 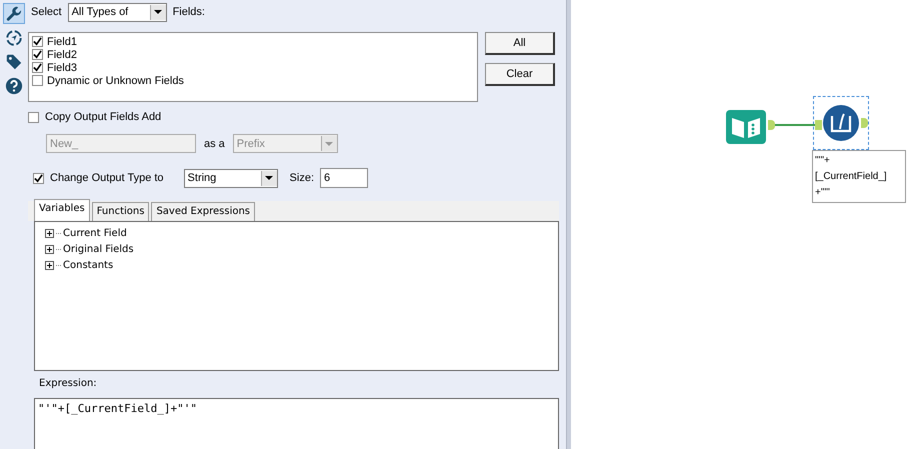 I want to click on tab: Saved Expressions, so click(x=203, y=211).